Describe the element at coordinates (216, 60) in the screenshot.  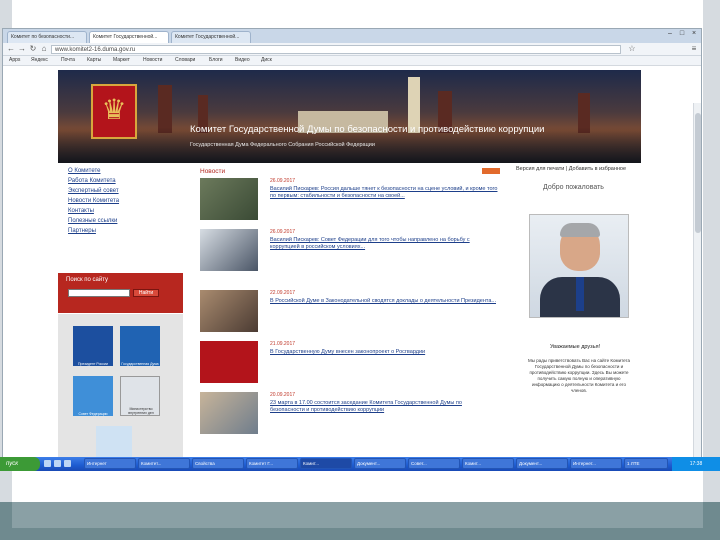
I see `bookmark-blogs: Блоги` at that location.